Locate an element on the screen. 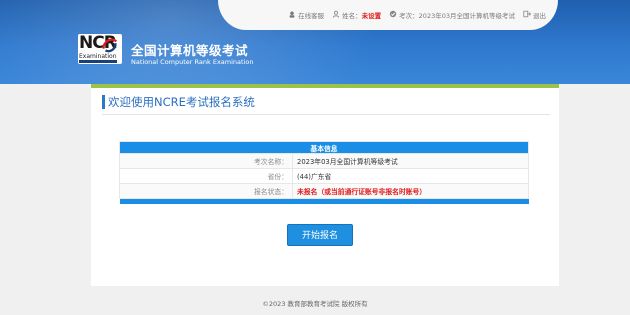 The width and height of the screenshot is (630, 315). status-value: 未报名（或当前通行证账号非报名时账号） is located at coordinates (410, 191).